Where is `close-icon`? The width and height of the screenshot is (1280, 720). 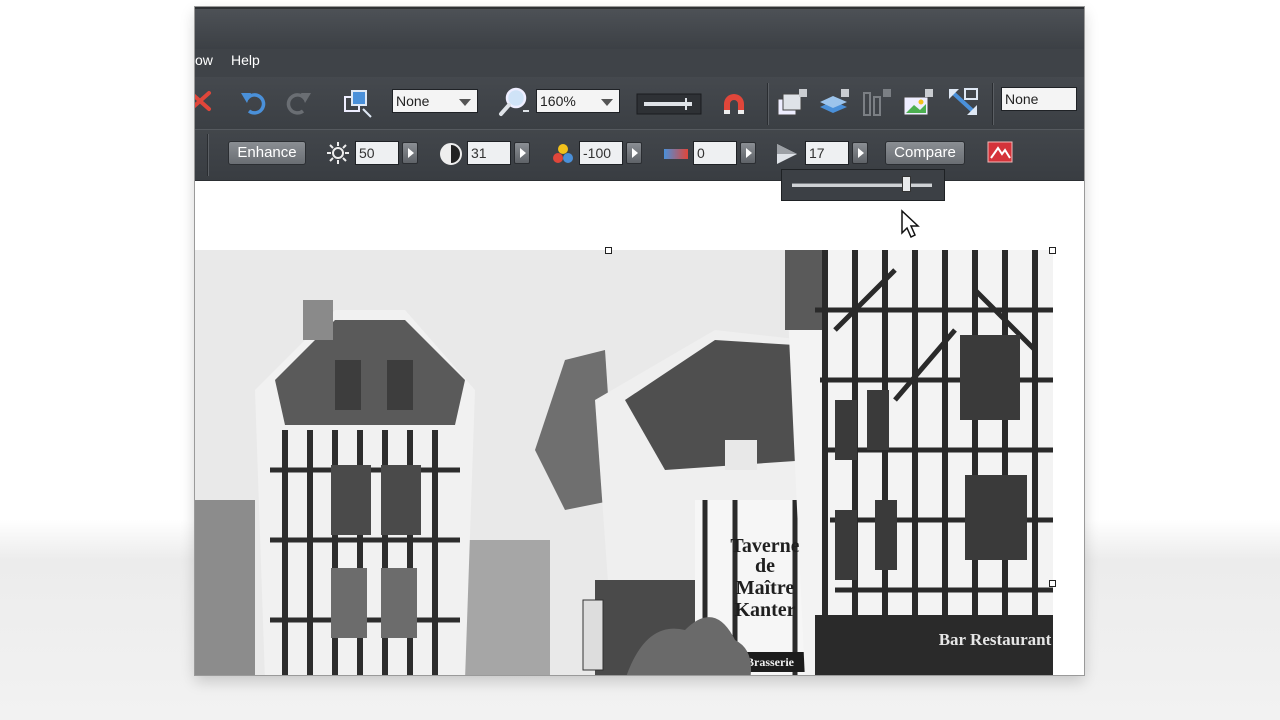 close-icon is located at coordinates (204, 101).